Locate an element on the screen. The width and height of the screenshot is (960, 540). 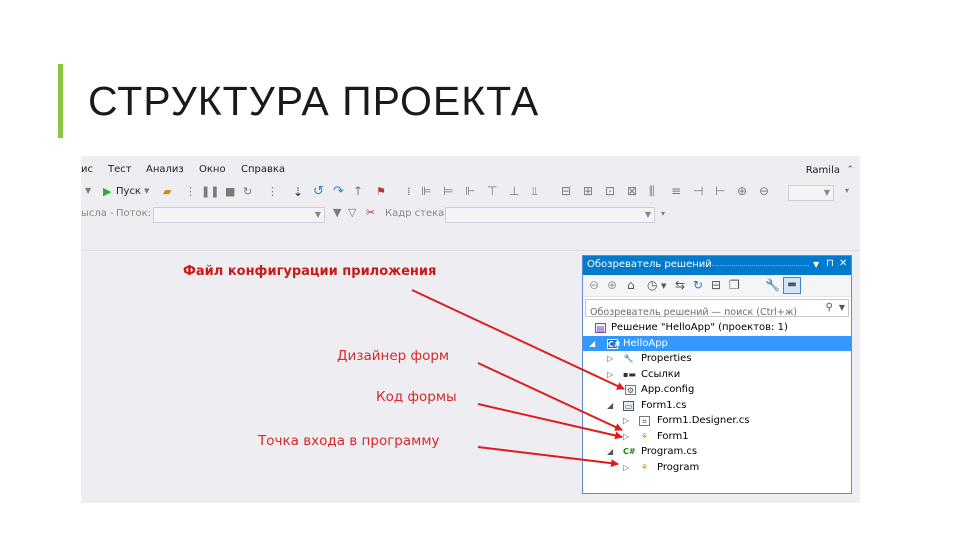
tree-item-project: ◢ C# HelloApp is located at coordinates (717, 343).